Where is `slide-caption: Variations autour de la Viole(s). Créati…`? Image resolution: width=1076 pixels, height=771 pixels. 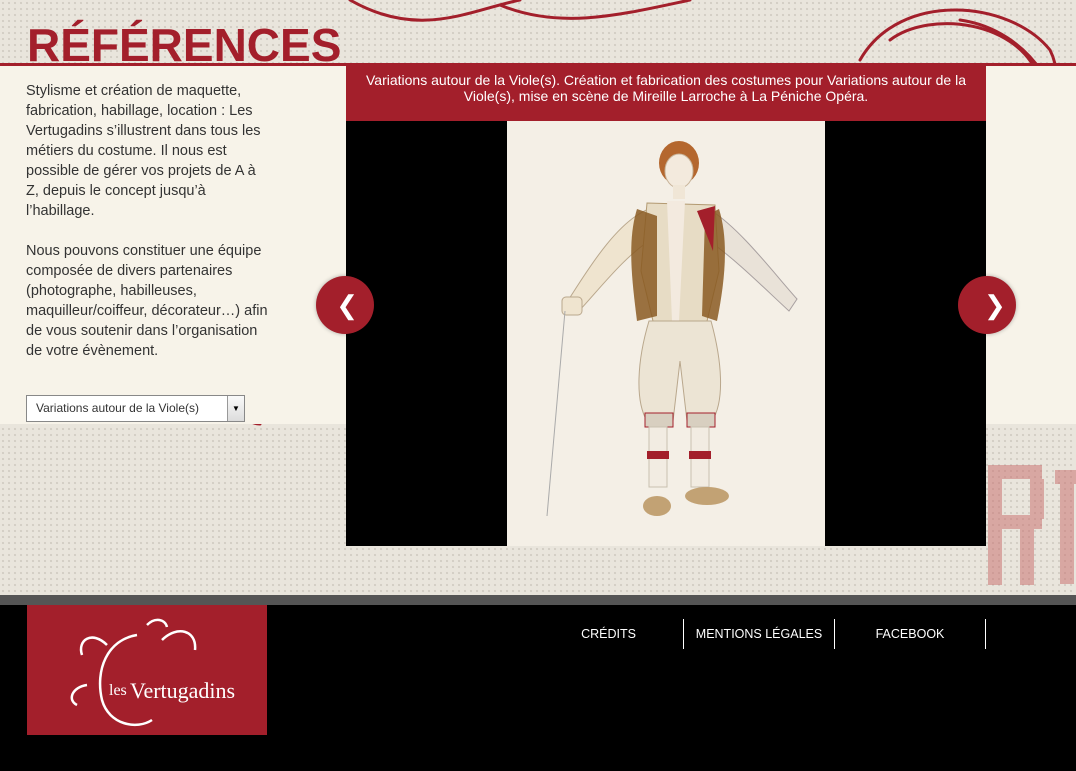
slide-caption: Variations autour de la Viole(s). Créati… is located at coordinates (666, 93).